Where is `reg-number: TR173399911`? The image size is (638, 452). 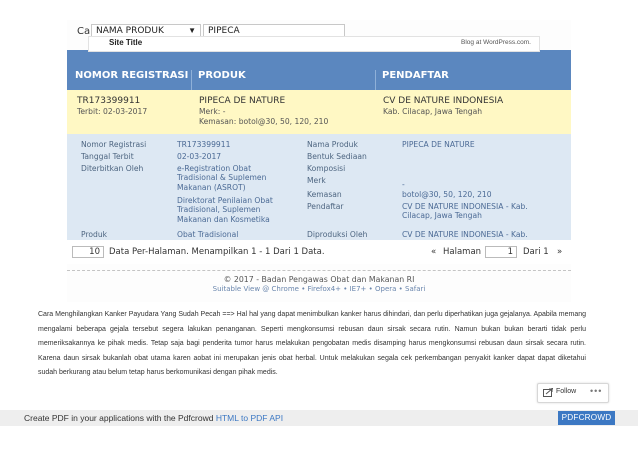 reg-number: TR173399911 is located at coordinates (109, 101).